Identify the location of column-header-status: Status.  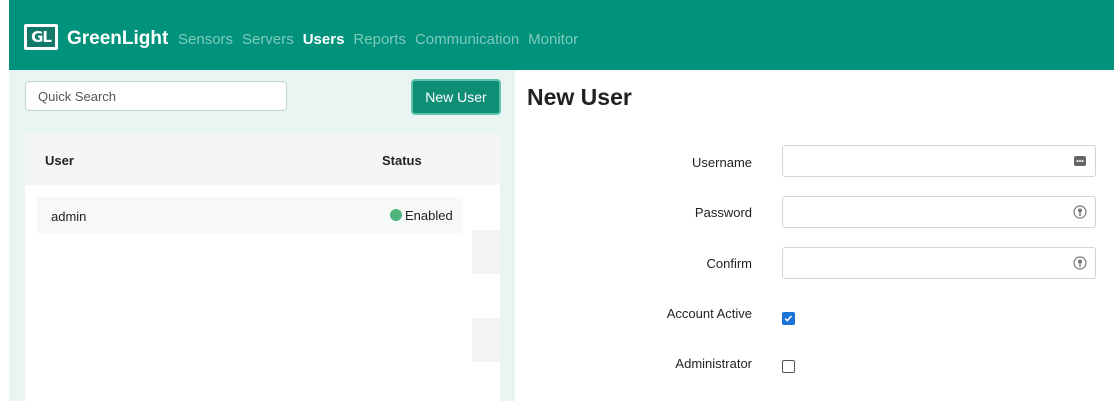
(402, 160).